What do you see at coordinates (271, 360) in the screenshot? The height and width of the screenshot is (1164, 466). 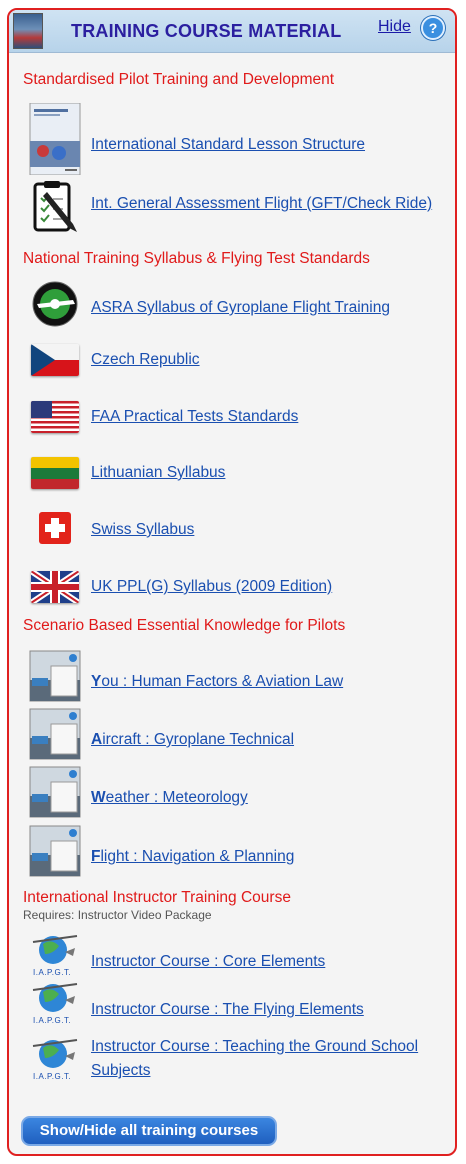 I see `link-label: Czech Republic` at bounding box center [271, 360].